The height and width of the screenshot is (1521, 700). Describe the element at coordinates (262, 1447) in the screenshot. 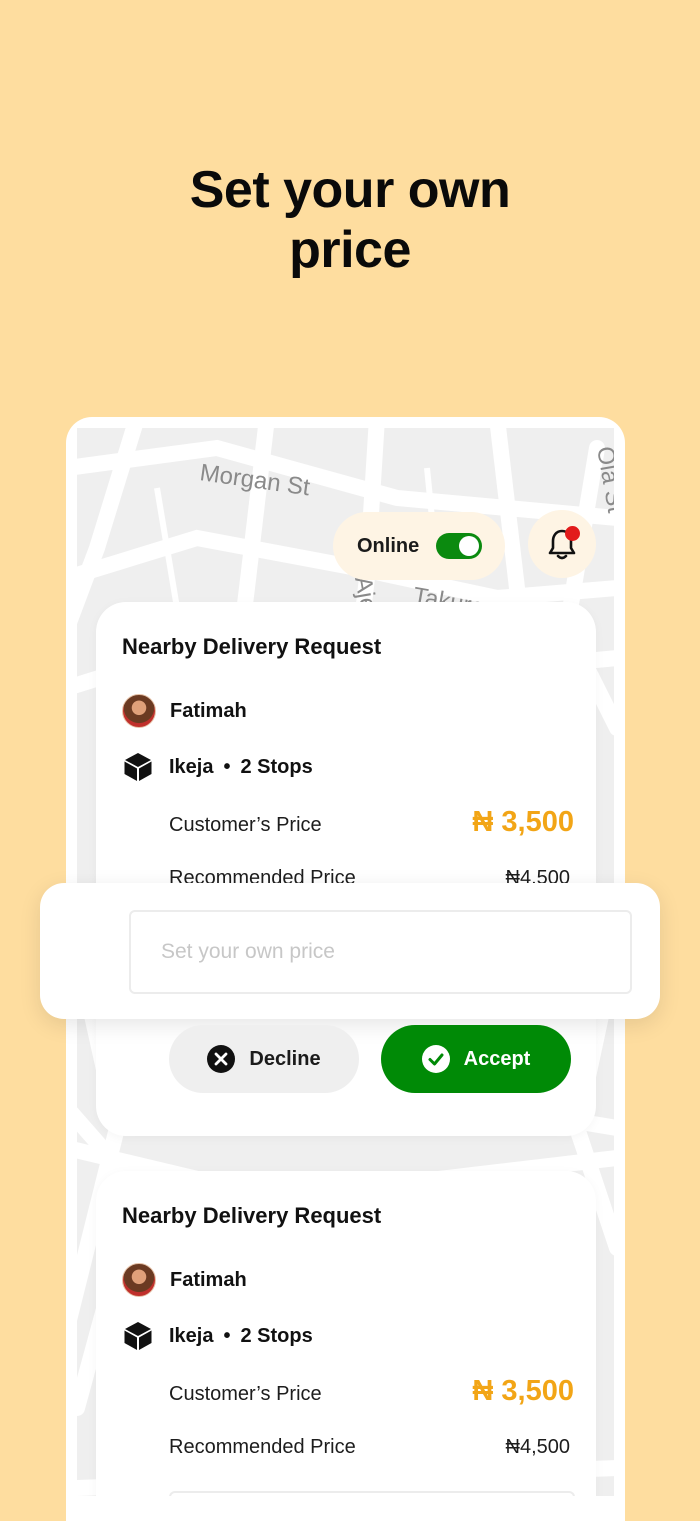

I see `recommended-price-label: Recommended Price` at that location.